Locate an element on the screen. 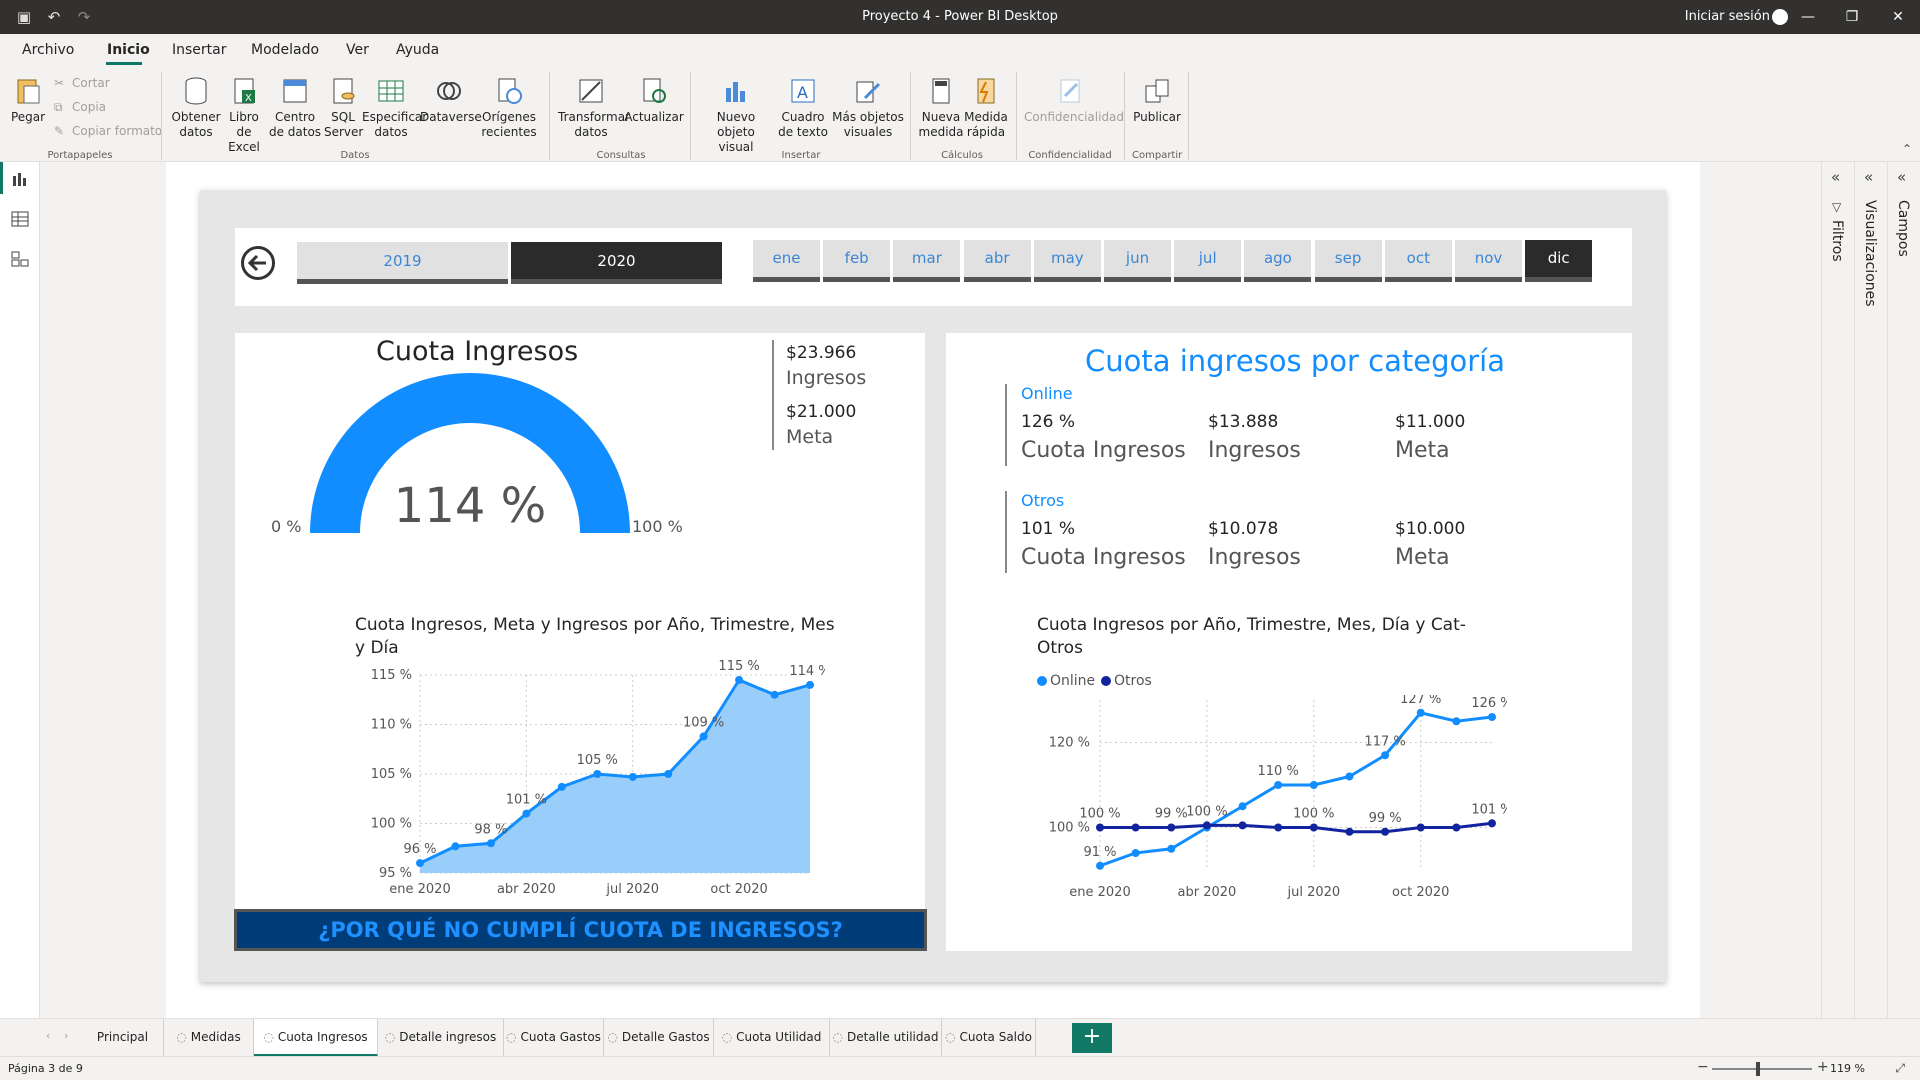  recent-sources-button: Orígenes recientes is located at coordinates (509, 108).